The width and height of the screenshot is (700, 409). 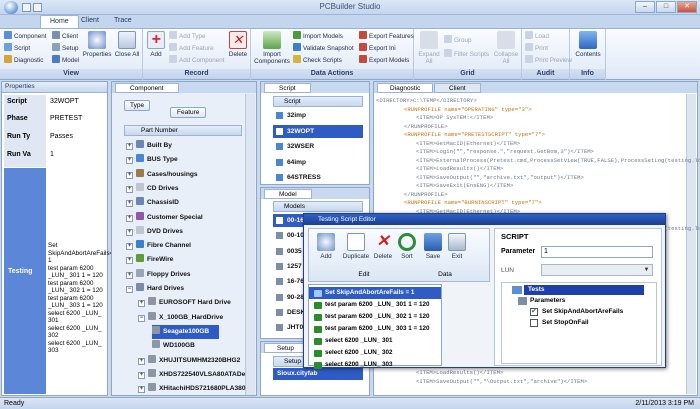 I want to click on maximize-button: □, so click(x=666, y=7).